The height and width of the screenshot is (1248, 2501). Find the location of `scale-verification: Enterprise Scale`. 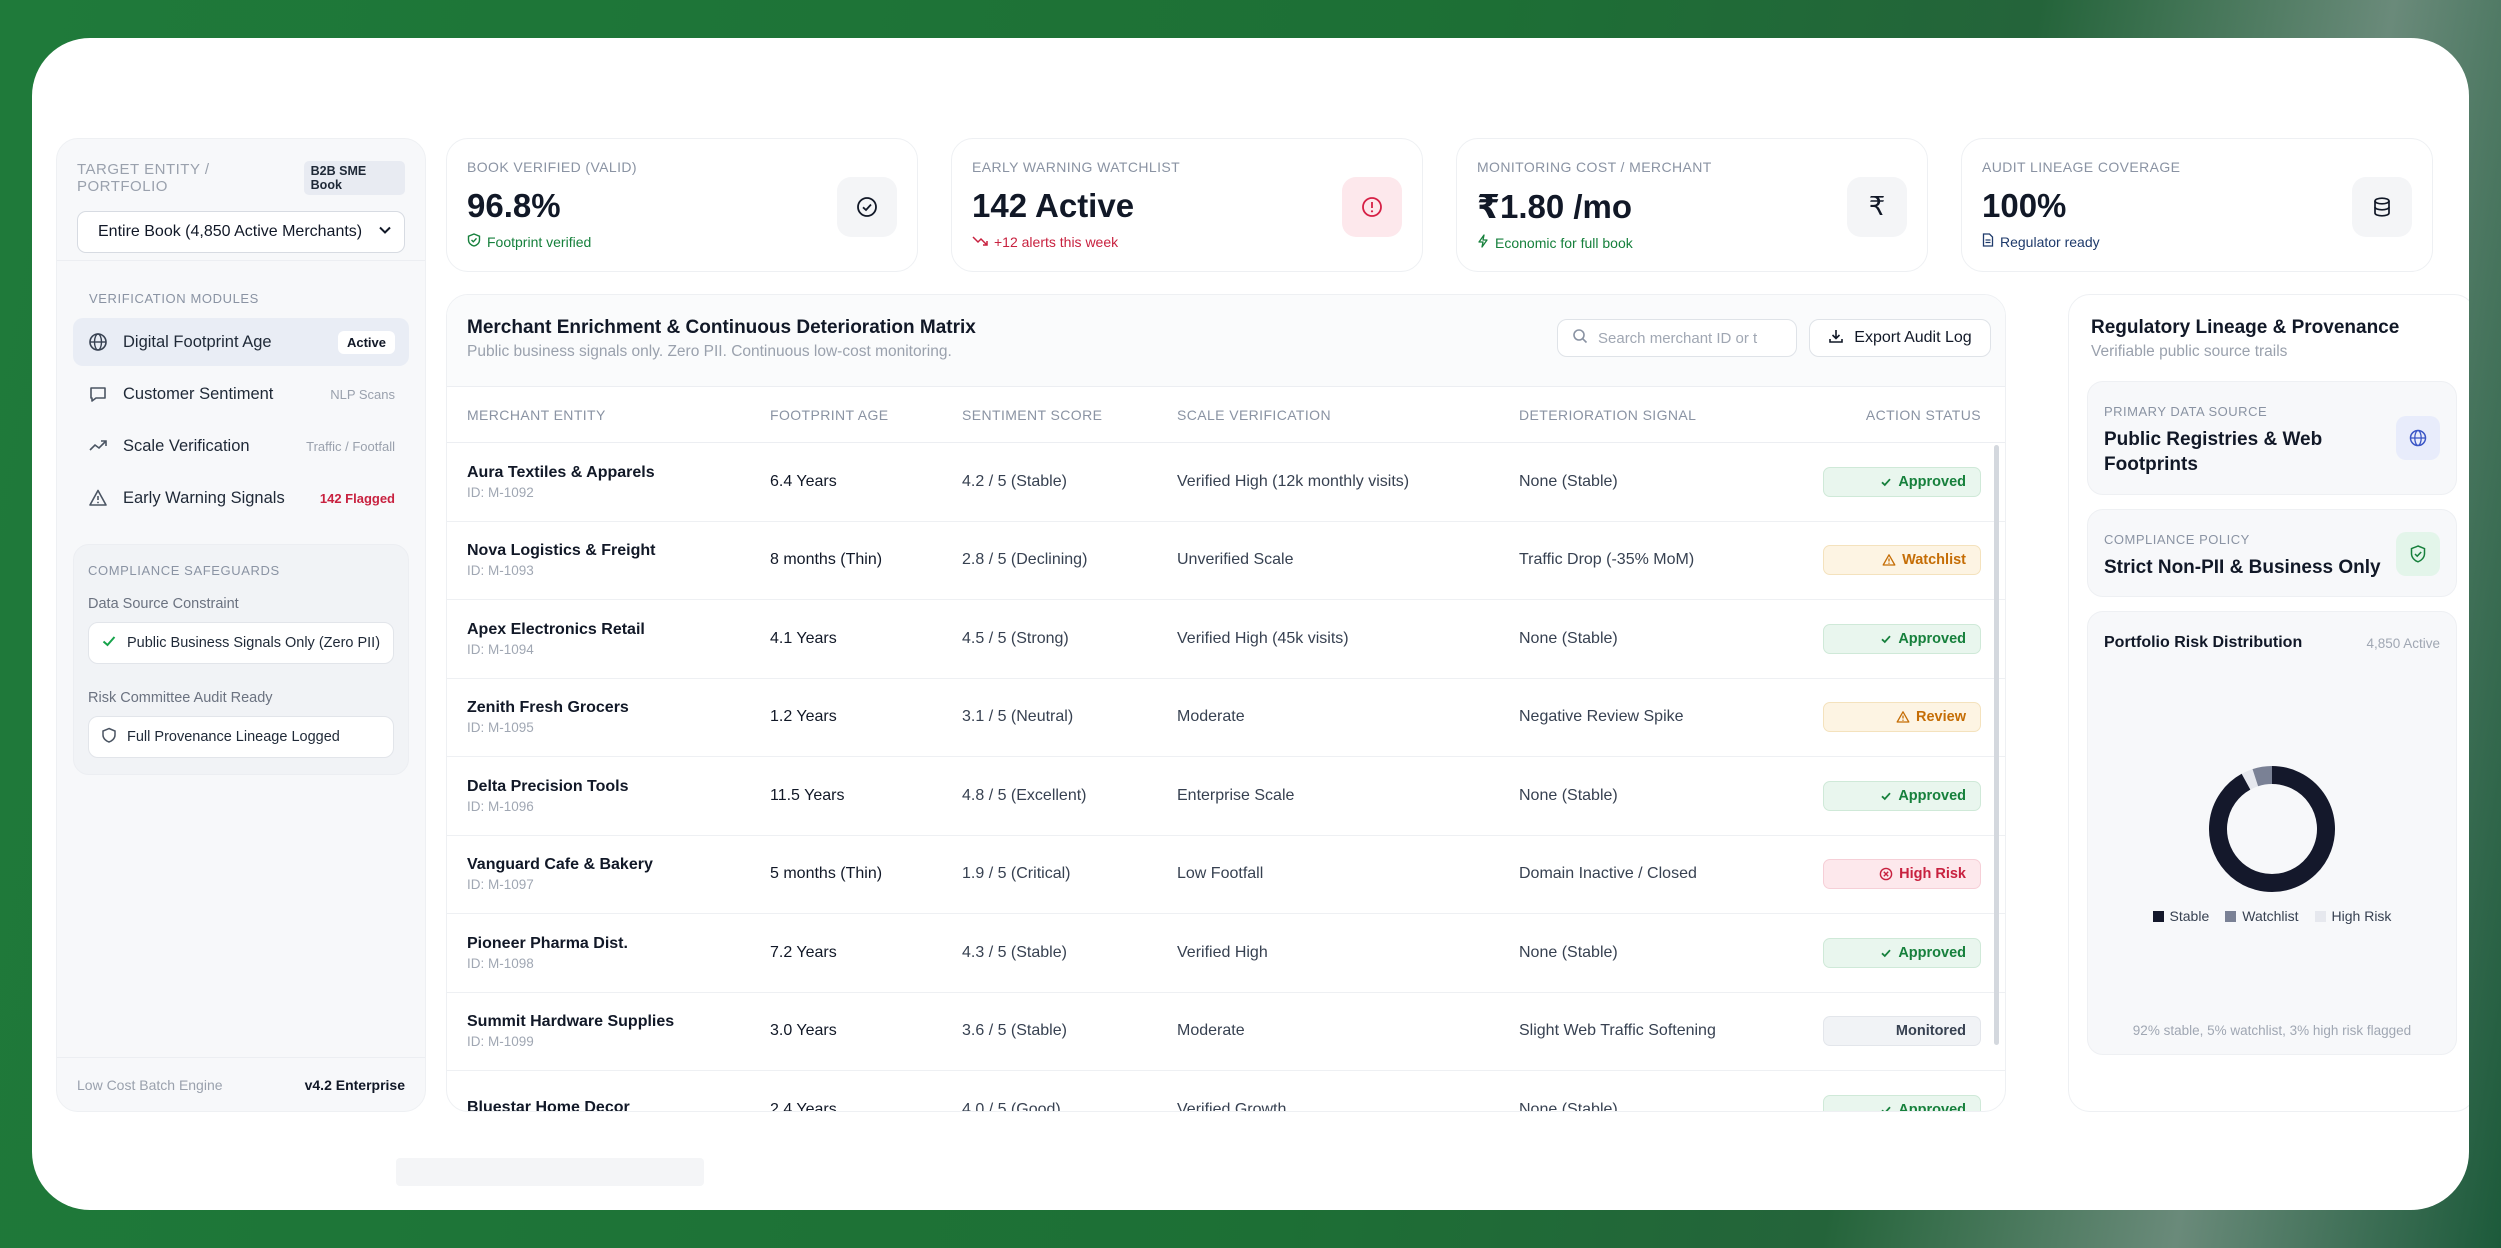

scale-verification: Enterprise Scale is located at coordinates (1236, 795).